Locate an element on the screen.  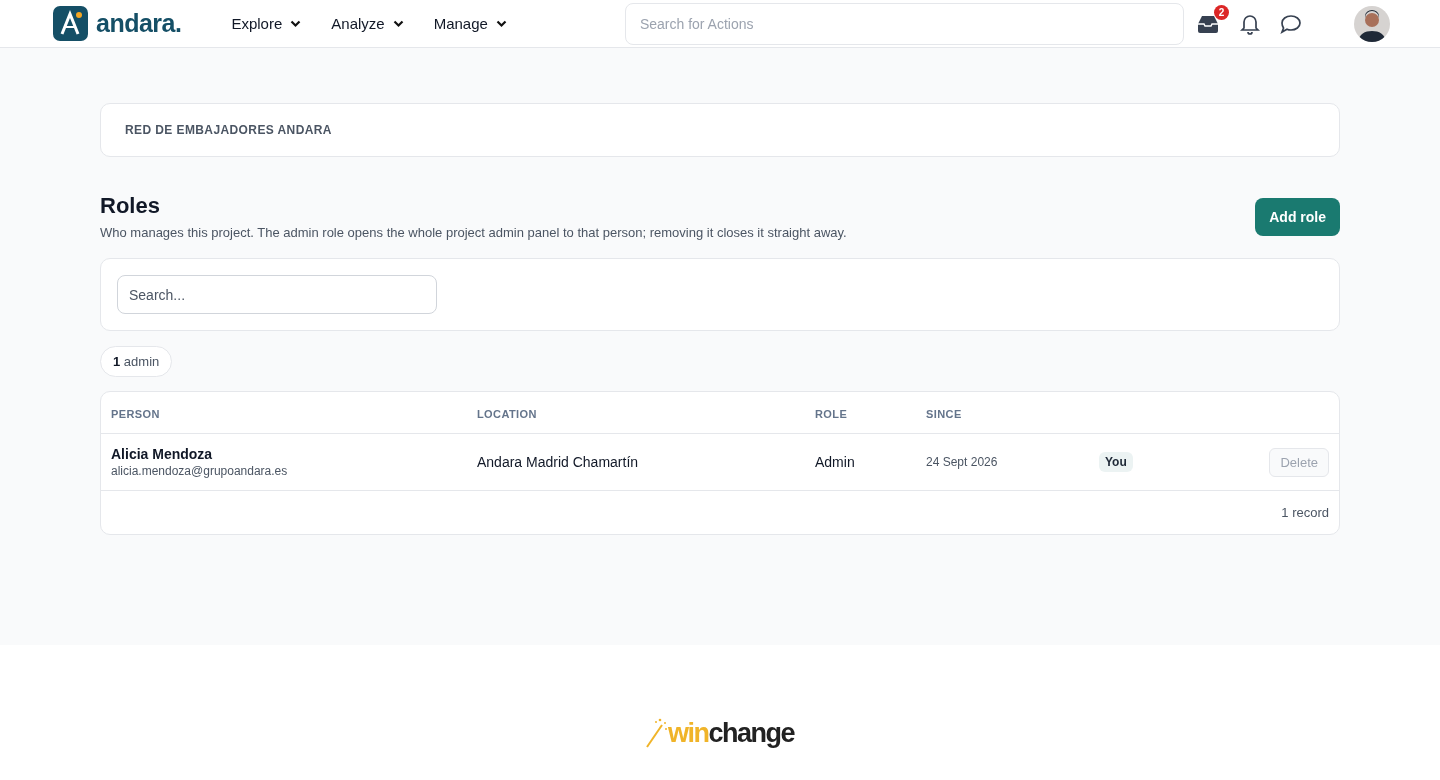
add-role-button: Add role is located at coordinates (1297, 216).